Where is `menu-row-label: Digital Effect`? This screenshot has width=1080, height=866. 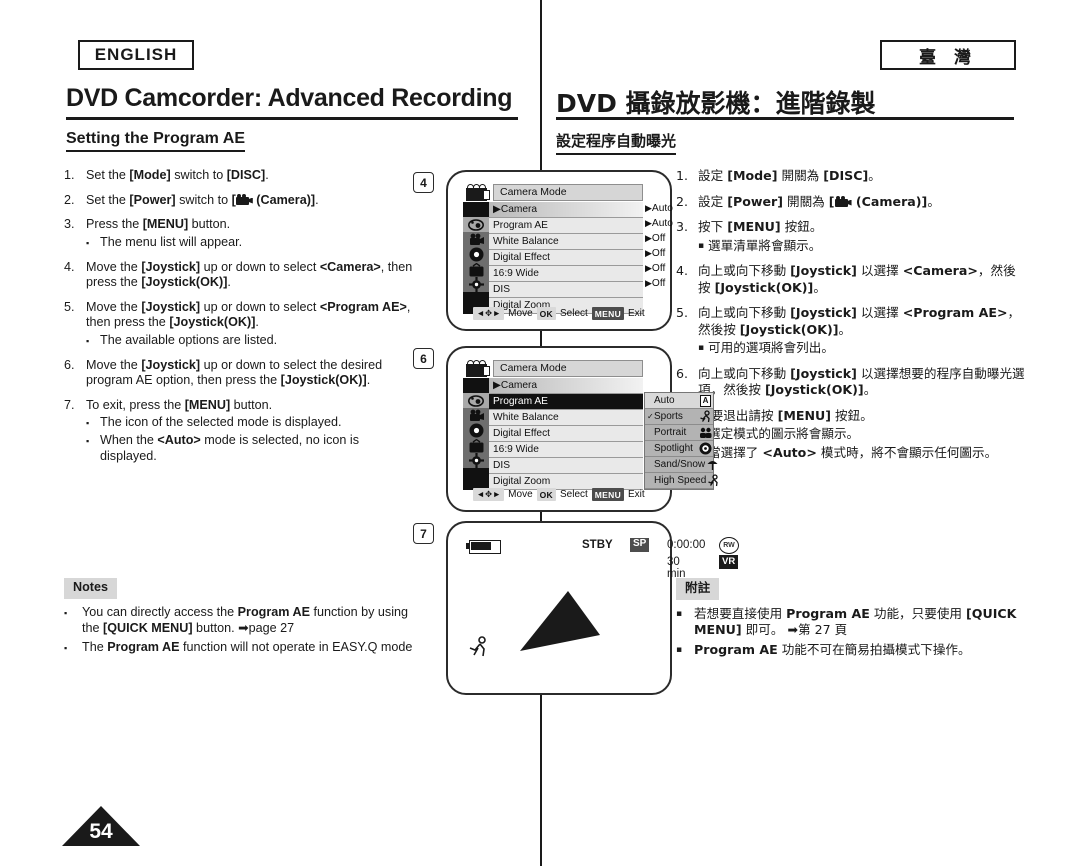 menu-row-label: Digital Effect is located at coordinates (522, 257).